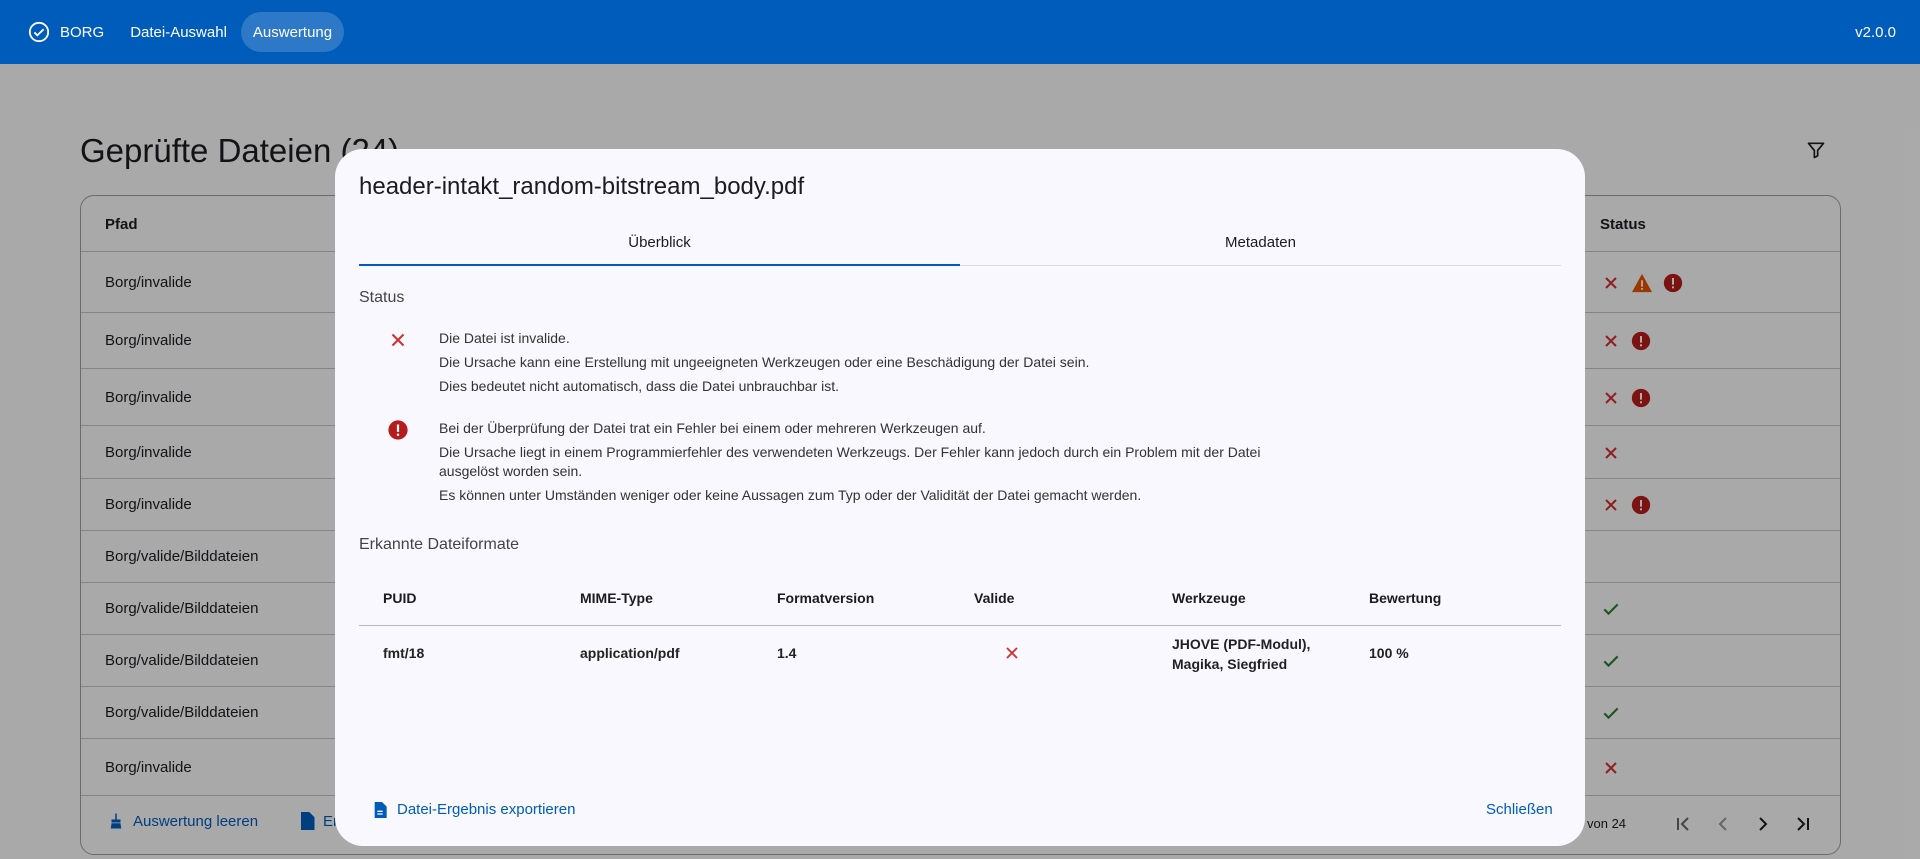 The height and width of the screenshot is (859, 1920). Describe the element at coordinates (787, 653) in the screenshot. I see `cell-version: 1.4` at that location.